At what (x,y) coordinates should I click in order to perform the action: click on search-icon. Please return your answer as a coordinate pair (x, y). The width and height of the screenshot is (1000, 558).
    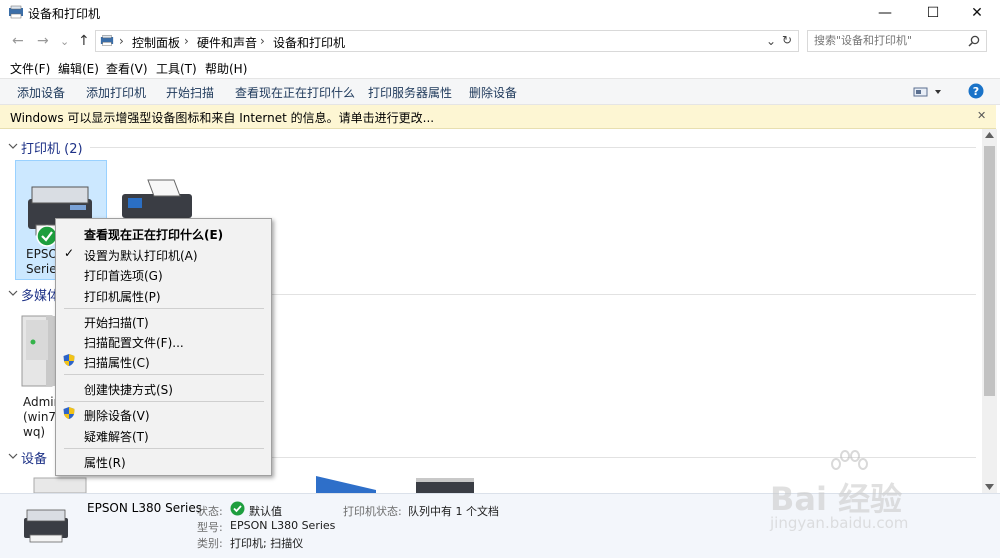
    Looking at the image, I should click on (974, 41).